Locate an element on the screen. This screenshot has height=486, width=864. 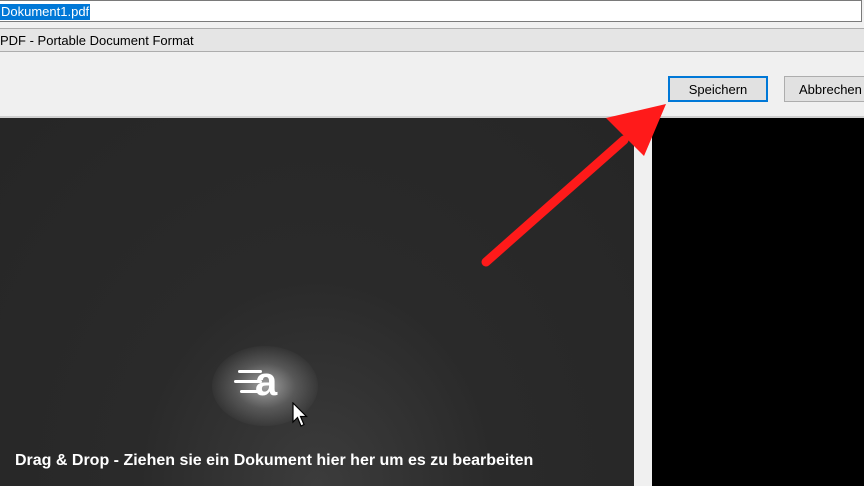
filename-input: Dokument1.pdf is located at coordinates (431, 11).